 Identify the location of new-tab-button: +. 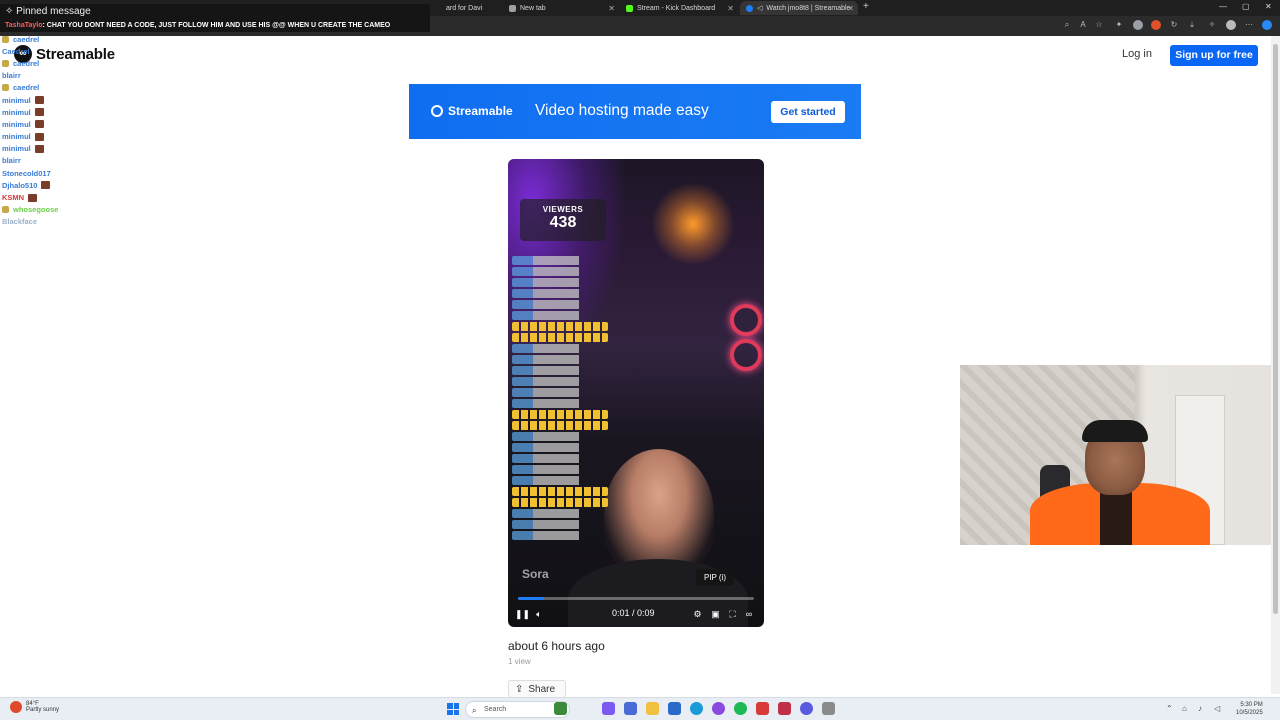
(866, 6).